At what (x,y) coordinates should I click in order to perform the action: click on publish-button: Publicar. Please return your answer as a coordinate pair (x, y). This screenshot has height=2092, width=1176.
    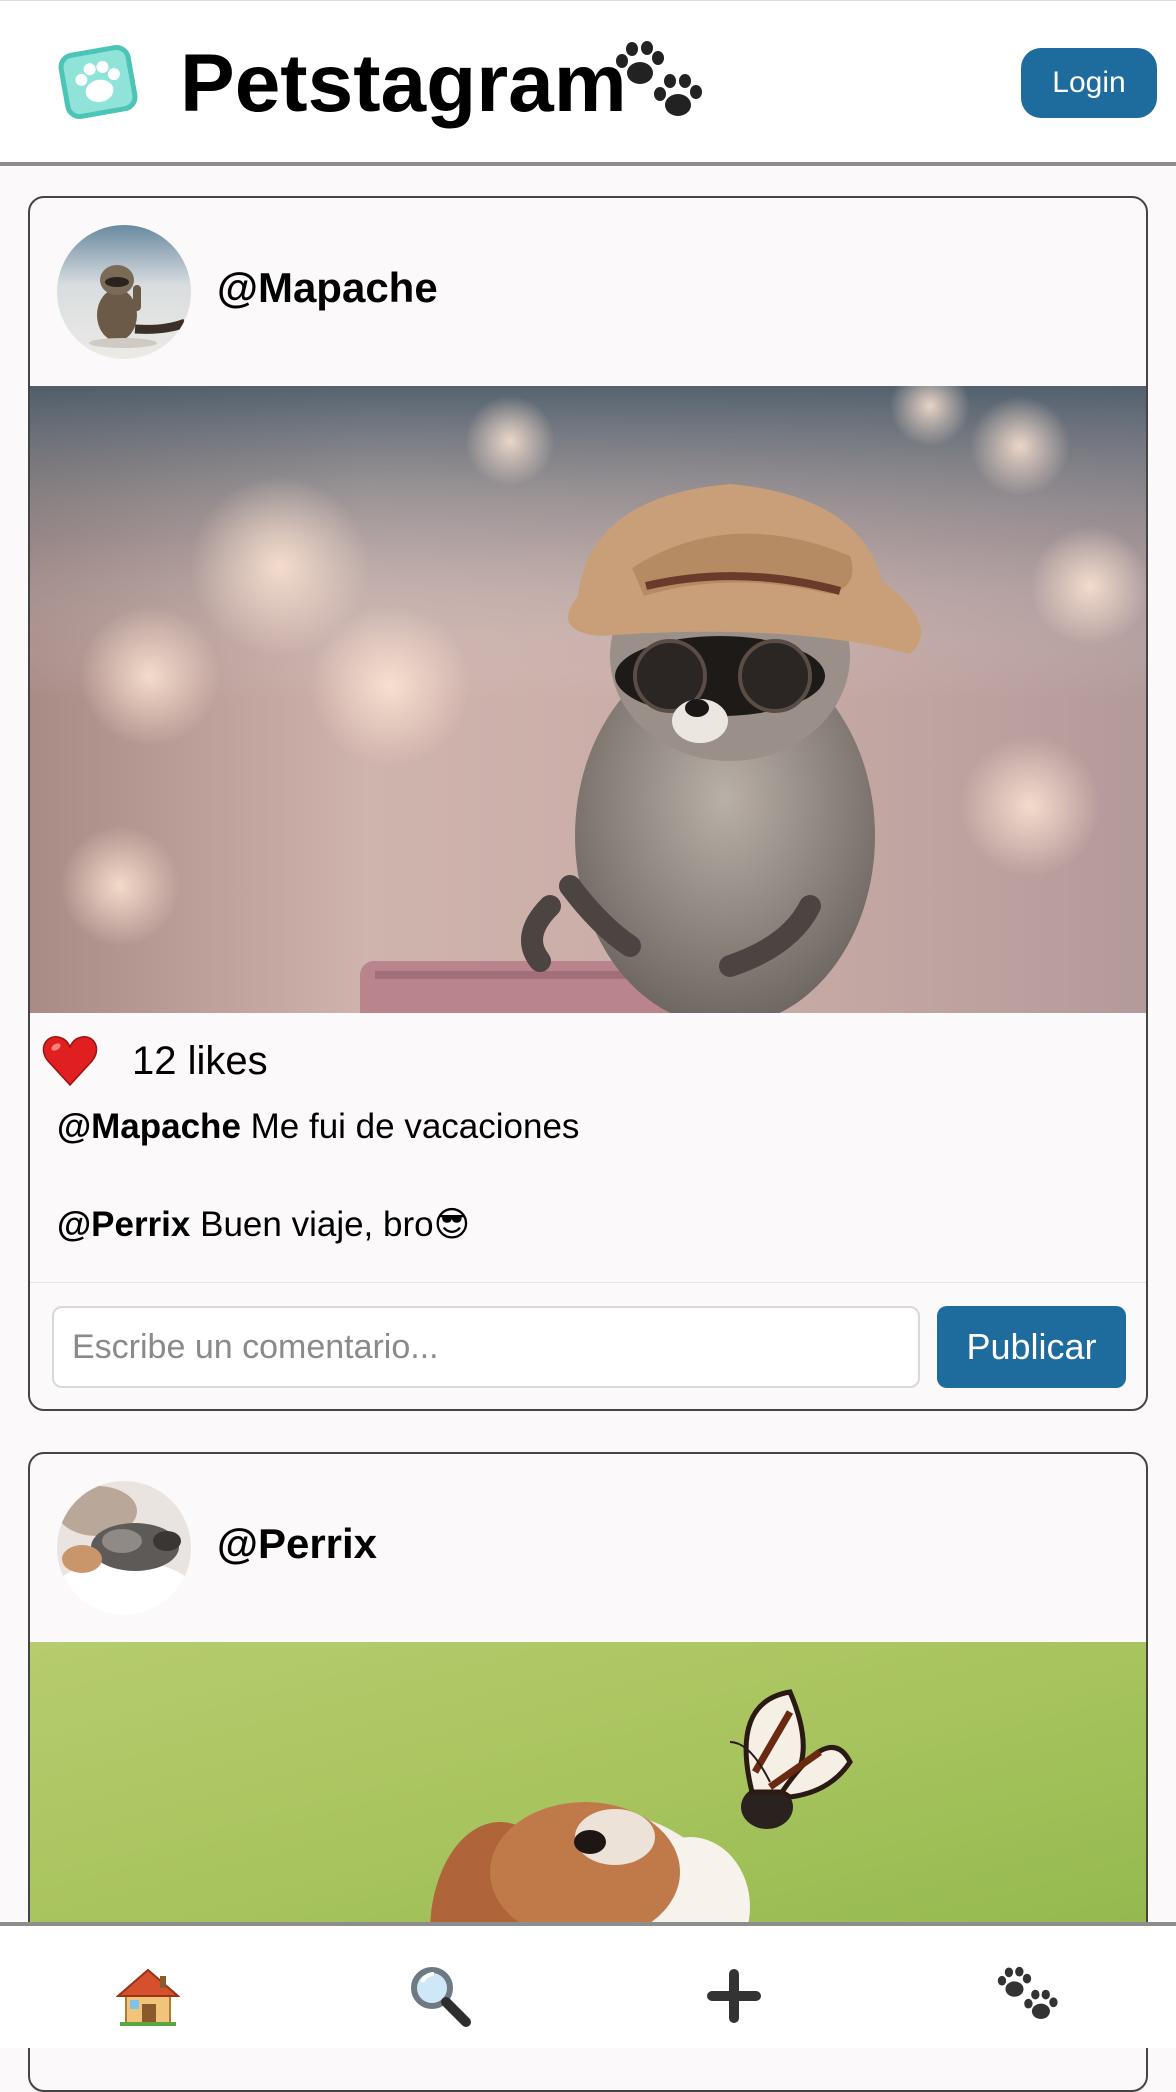
    Looking at the image, I should click on (1031, 1347).